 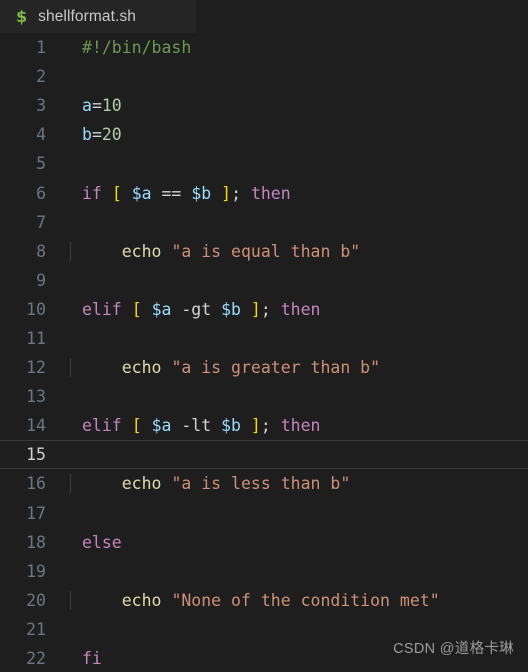 I want to click on line-number: 9, so click(x=31, y=280).